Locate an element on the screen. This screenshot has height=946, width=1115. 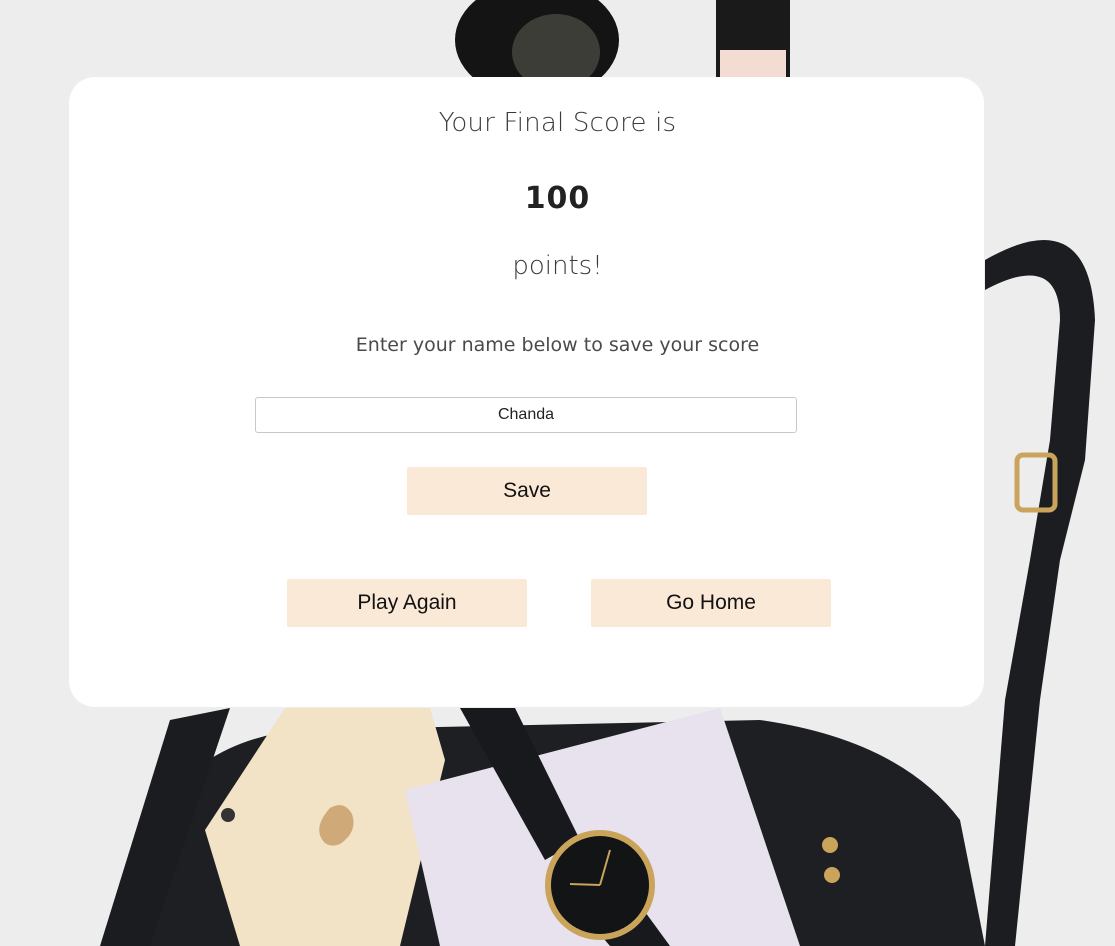
go-home-button: Go Home is located at coordinates (711, 603).